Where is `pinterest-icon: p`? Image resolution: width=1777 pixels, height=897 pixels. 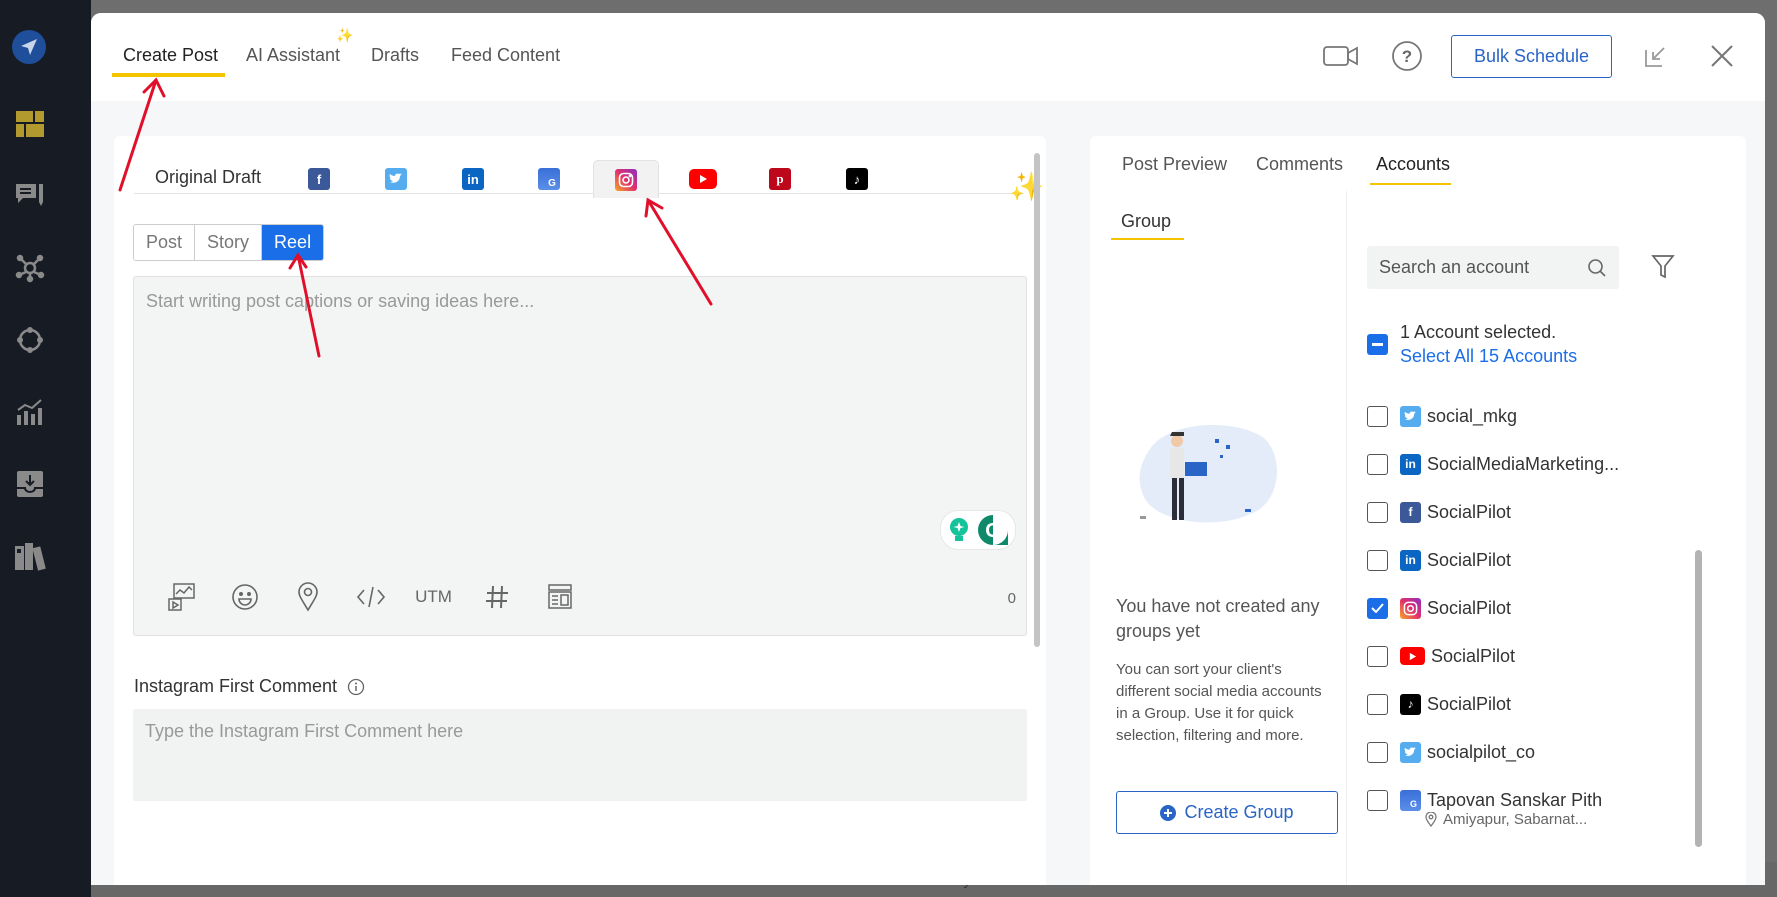
pinterest-icon: p is located at coordinates (780, 179).